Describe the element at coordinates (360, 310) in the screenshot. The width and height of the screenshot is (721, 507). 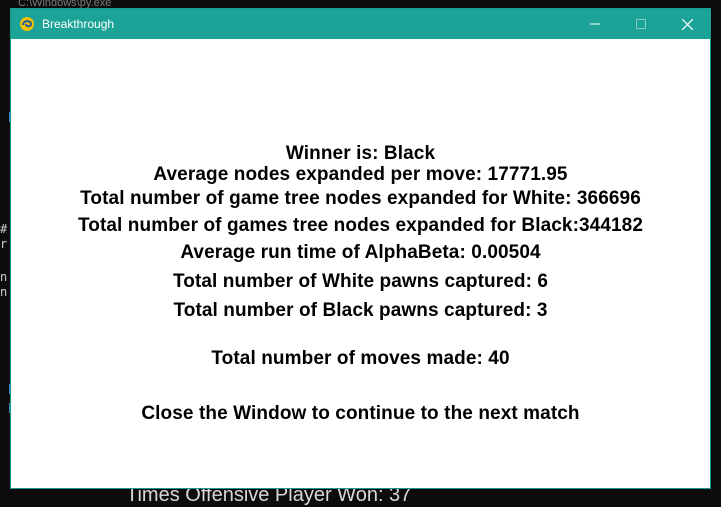
I see `black-captured-text: Total number of Black pawns captured: 3` at that location.